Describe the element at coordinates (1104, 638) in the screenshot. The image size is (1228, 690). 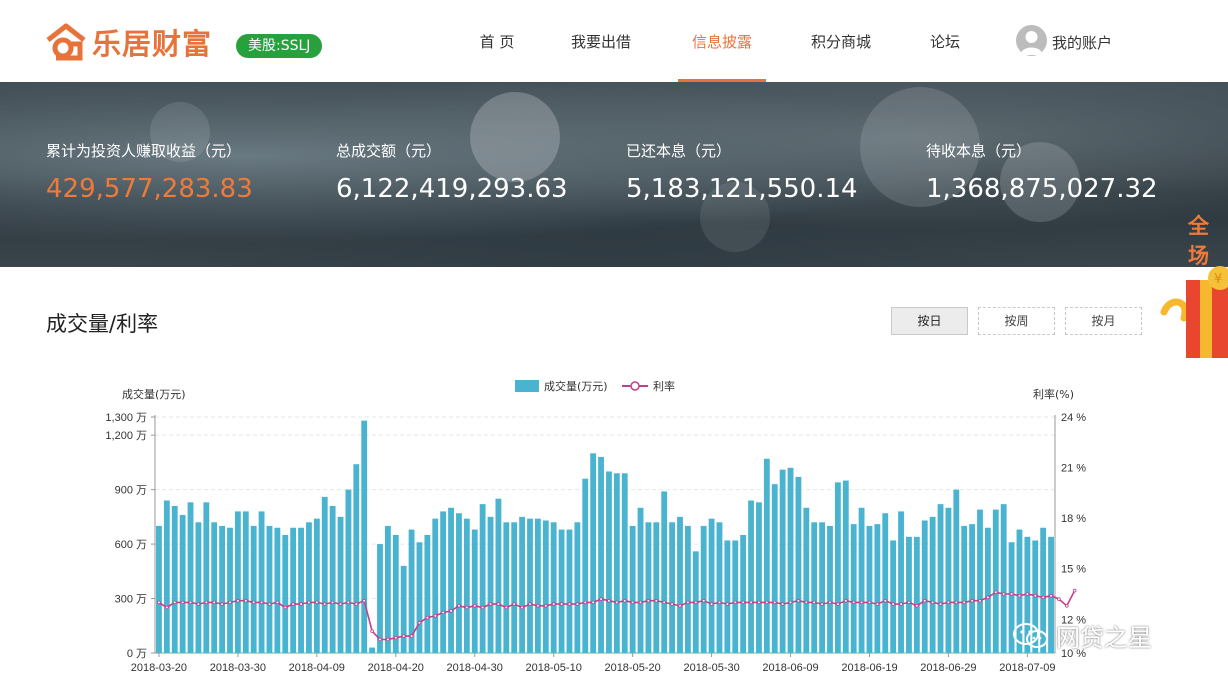
I see `watermark-text: 网贷之星` at that location.